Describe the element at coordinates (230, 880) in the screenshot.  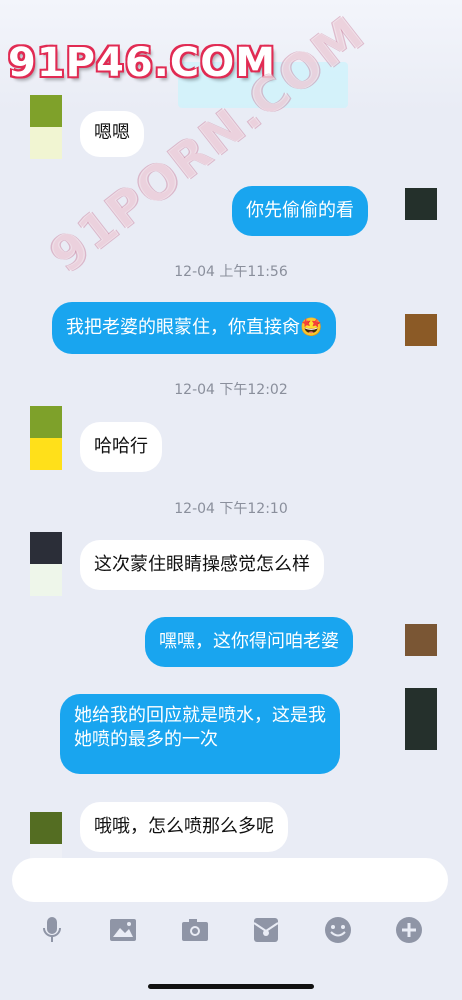
I see `message-input` at that location.